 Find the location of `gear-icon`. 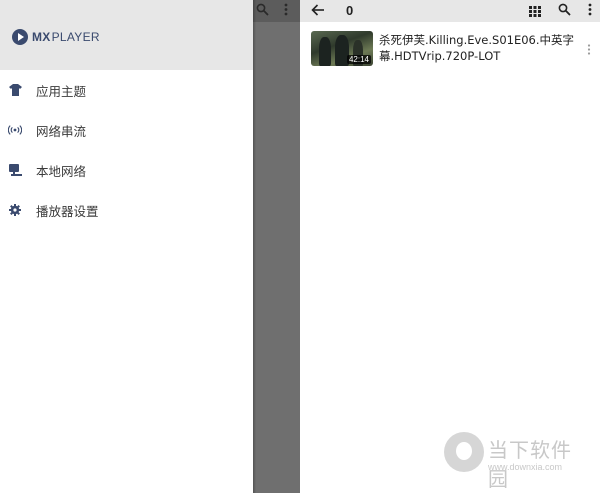

gear-icon is located at coordinates (15, 210).